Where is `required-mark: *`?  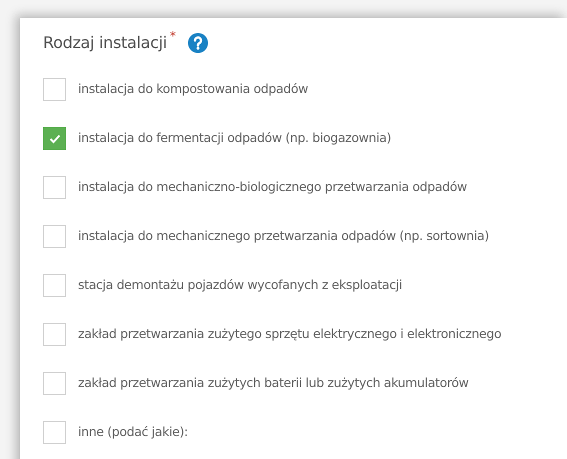
required-mark: * is located at coordinates (173, 36).